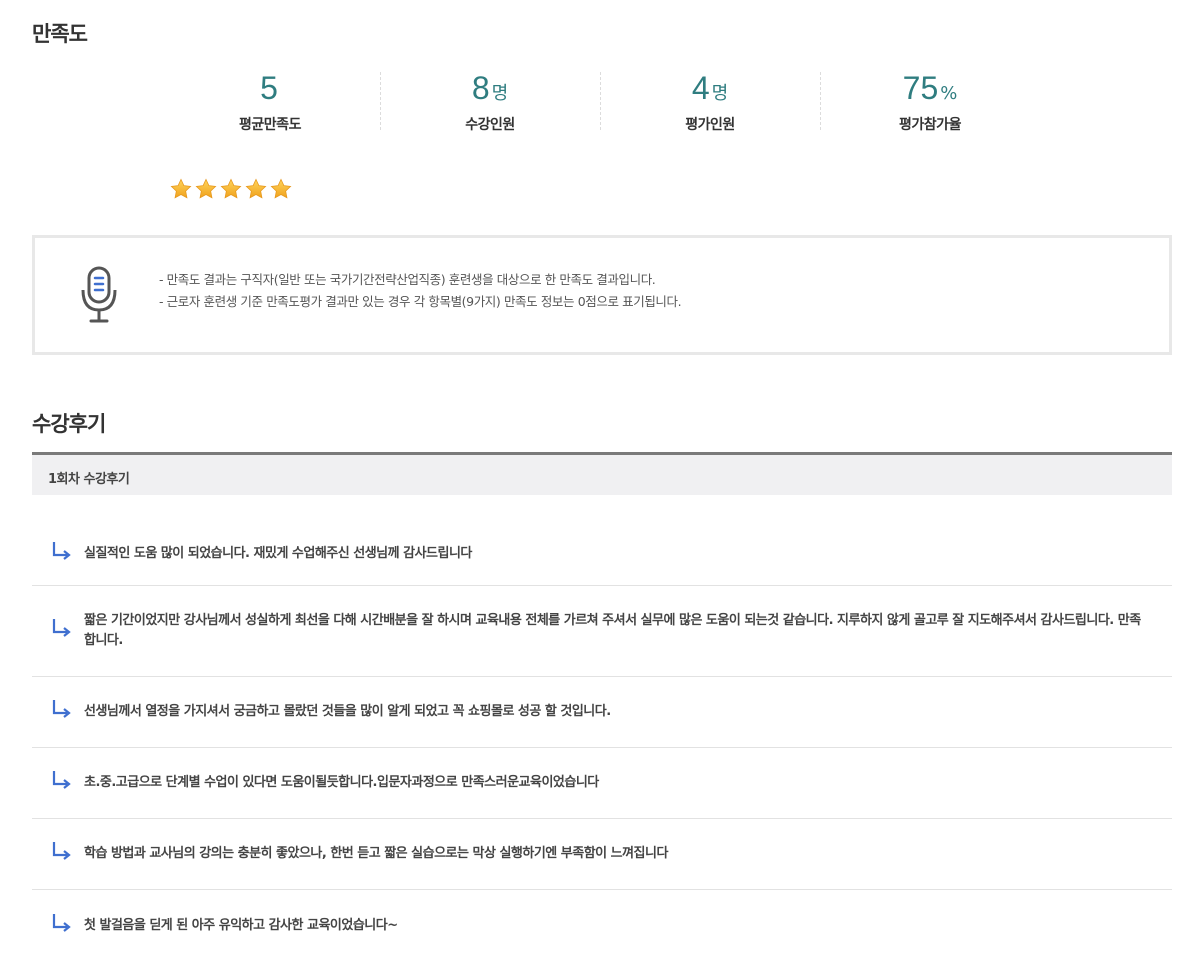 This screenshot has width=1179, height=961. I want to click on stat-value: 5, so click(269, 88).